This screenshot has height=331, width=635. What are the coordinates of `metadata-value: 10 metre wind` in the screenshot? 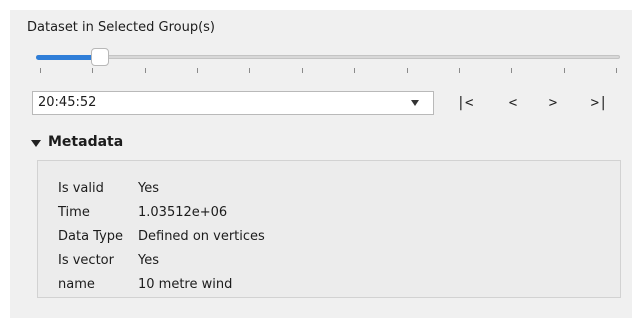 It's located at (185, 284).